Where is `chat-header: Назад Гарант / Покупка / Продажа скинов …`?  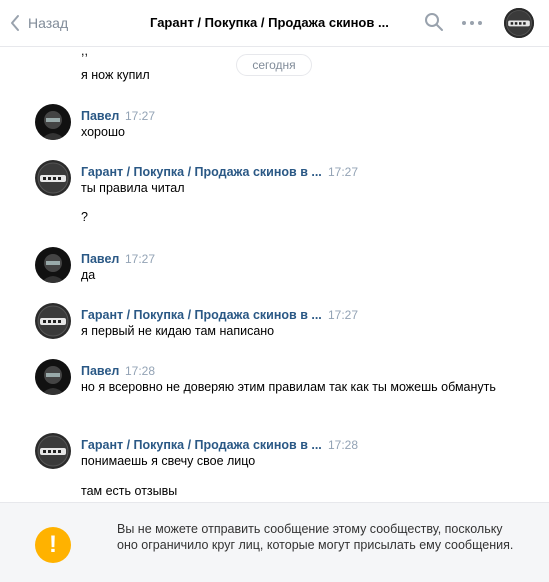 chat-header: Назад Гарант / Покупка / Продажа скинов … is located at coordinates (274, 23).